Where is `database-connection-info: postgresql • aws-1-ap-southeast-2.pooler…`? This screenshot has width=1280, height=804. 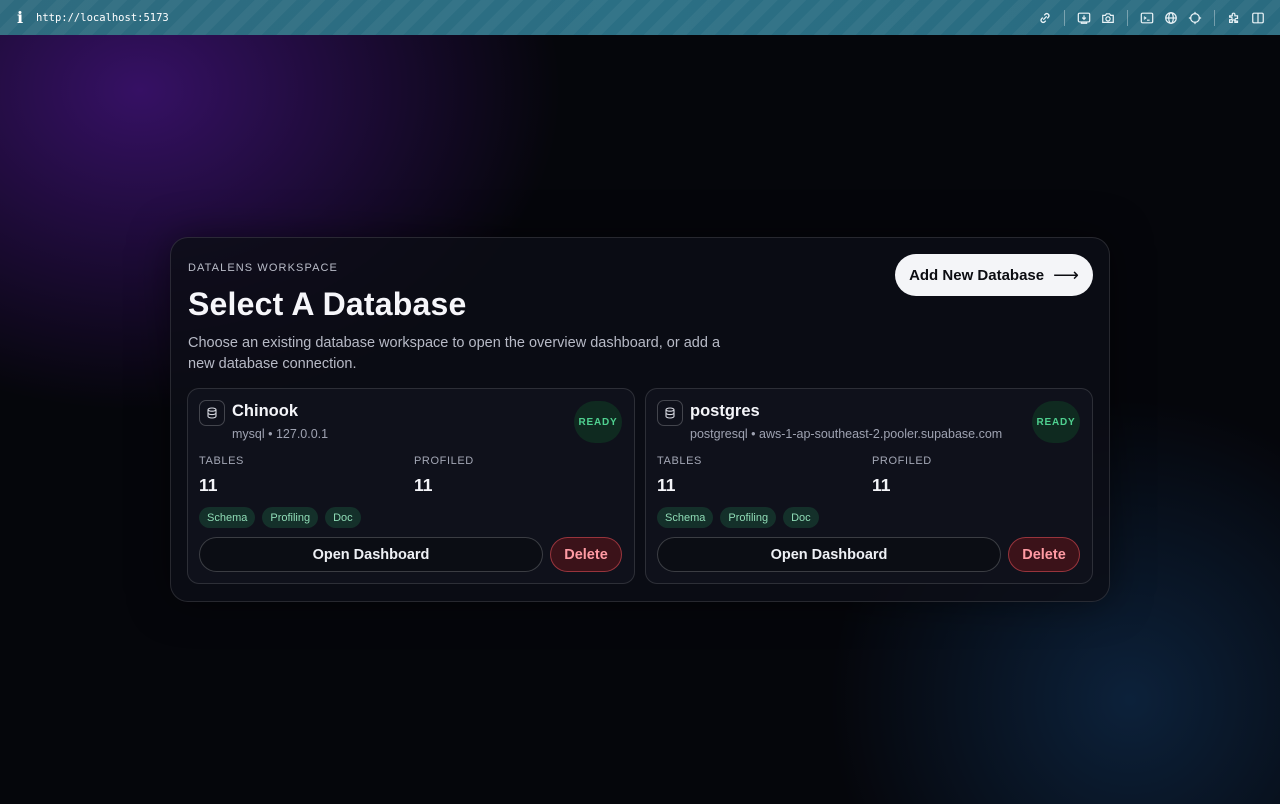
database-connection-info: postgresql • aws-1-ap-southeast-2.pooler… is located at coordinates (846, 434).